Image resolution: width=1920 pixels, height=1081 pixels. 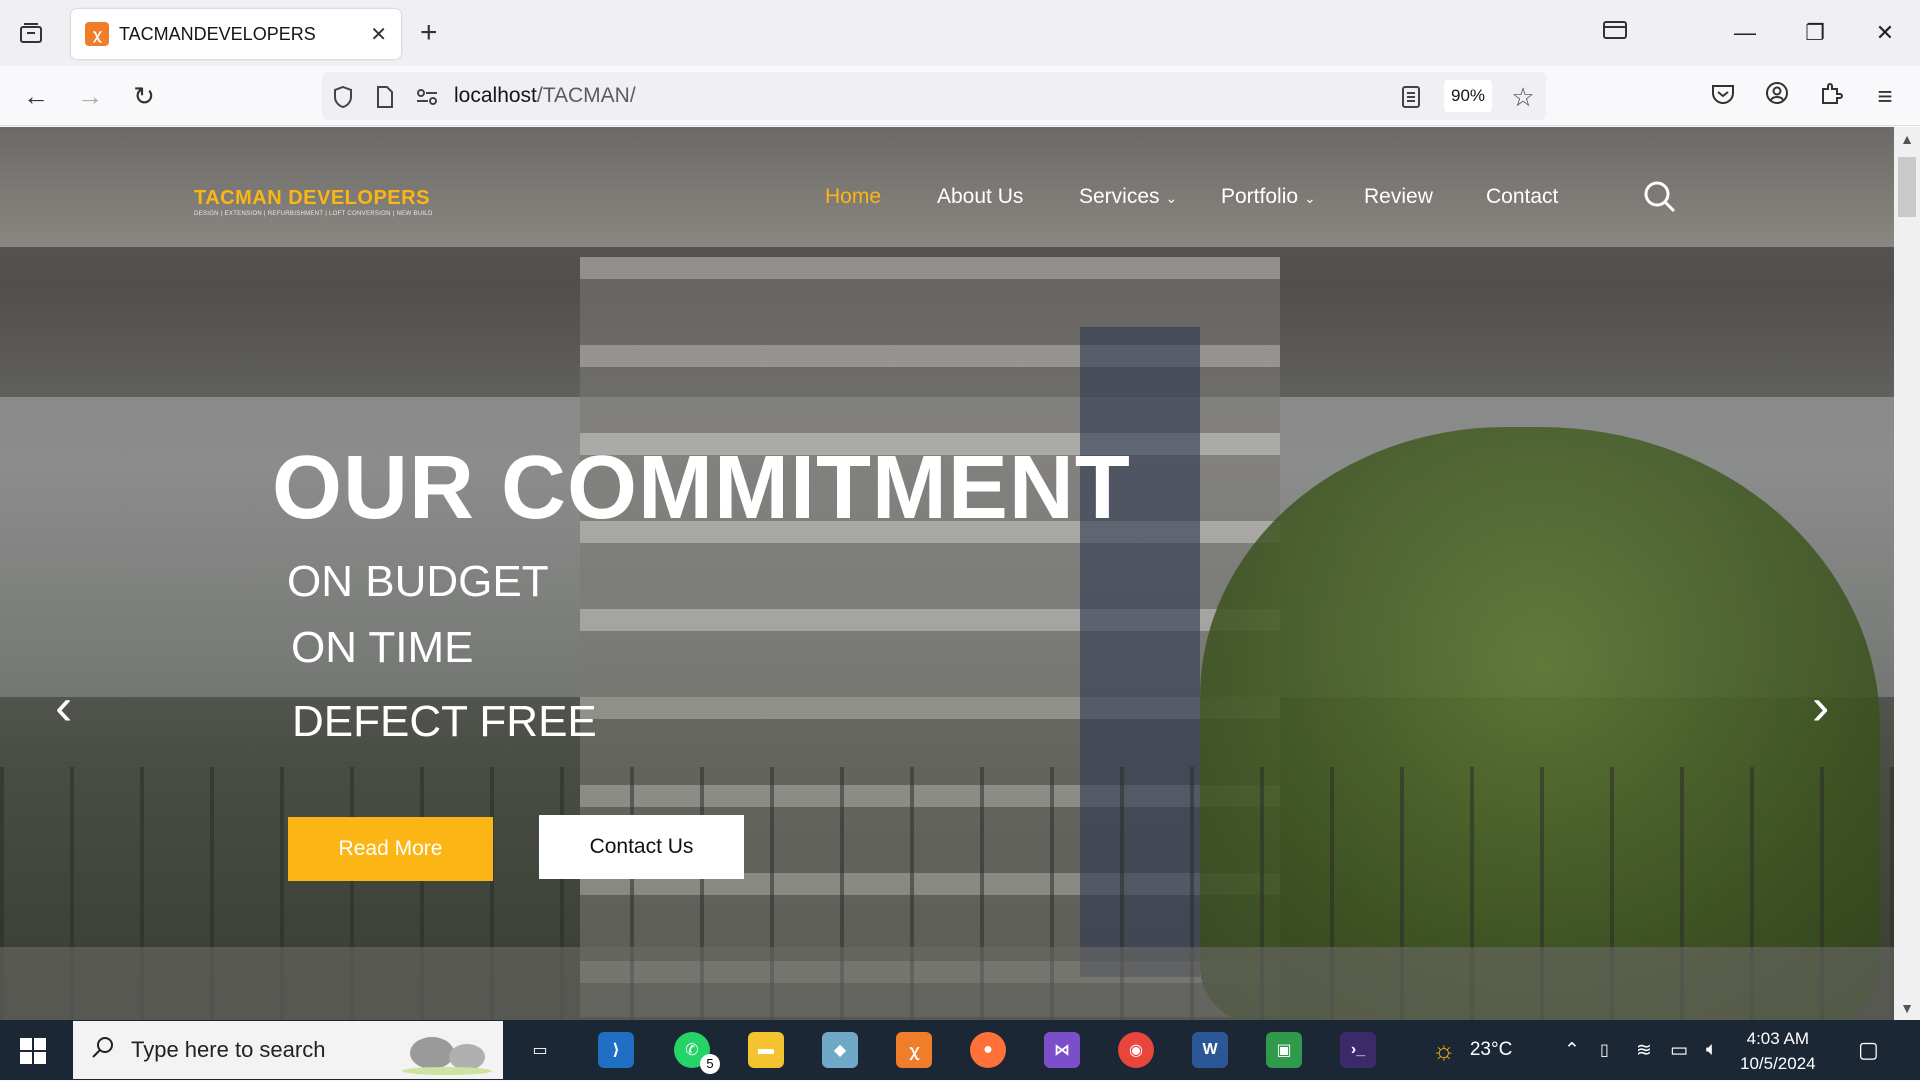 I want to click on battery-icon: ▭, so click(x=1679, y=1050).